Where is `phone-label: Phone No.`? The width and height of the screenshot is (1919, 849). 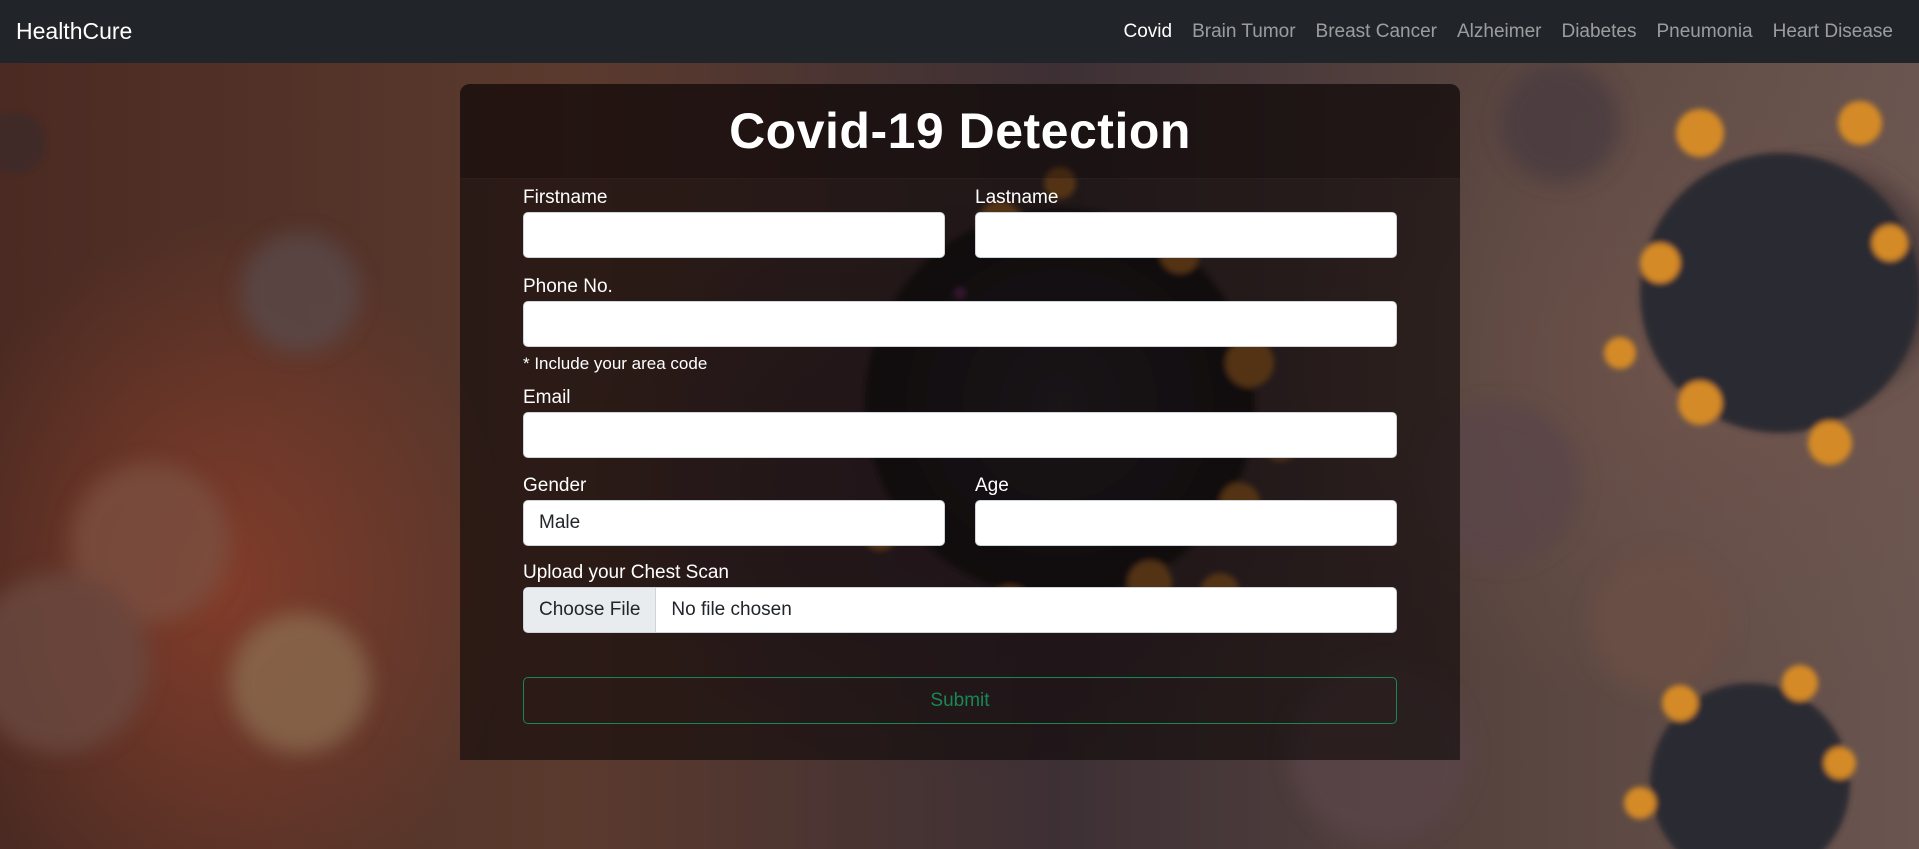
phone-label: Phone No. is located at coordinates (568, 286).